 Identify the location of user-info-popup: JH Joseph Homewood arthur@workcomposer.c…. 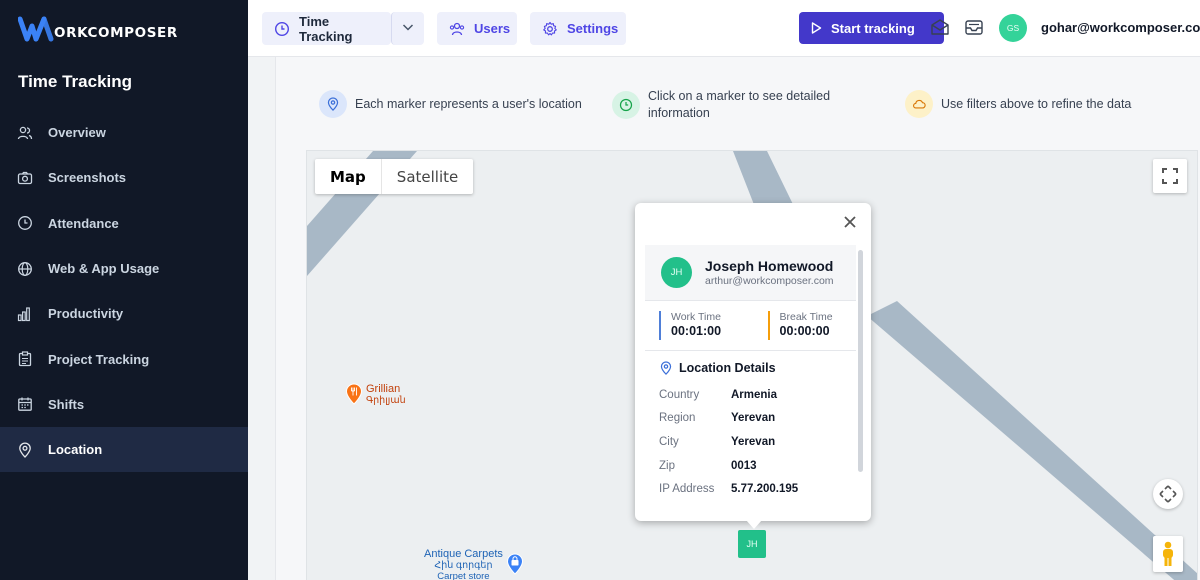
(753, 362).